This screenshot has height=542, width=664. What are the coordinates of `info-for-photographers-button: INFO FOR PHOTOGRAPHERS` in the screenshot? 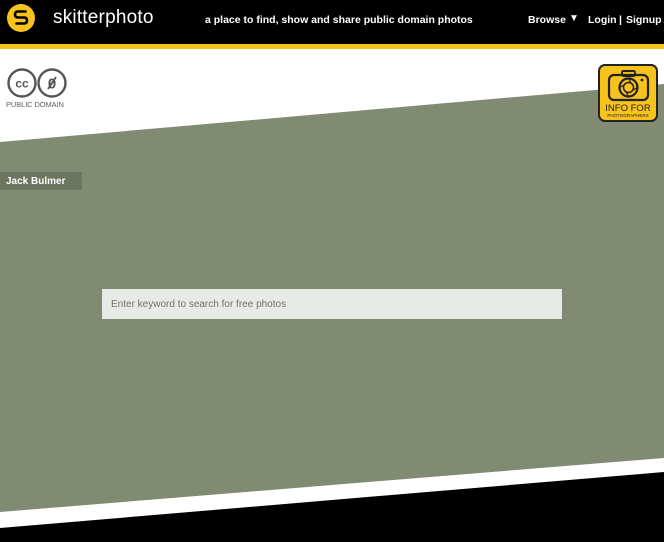 It's located at (628, 93).